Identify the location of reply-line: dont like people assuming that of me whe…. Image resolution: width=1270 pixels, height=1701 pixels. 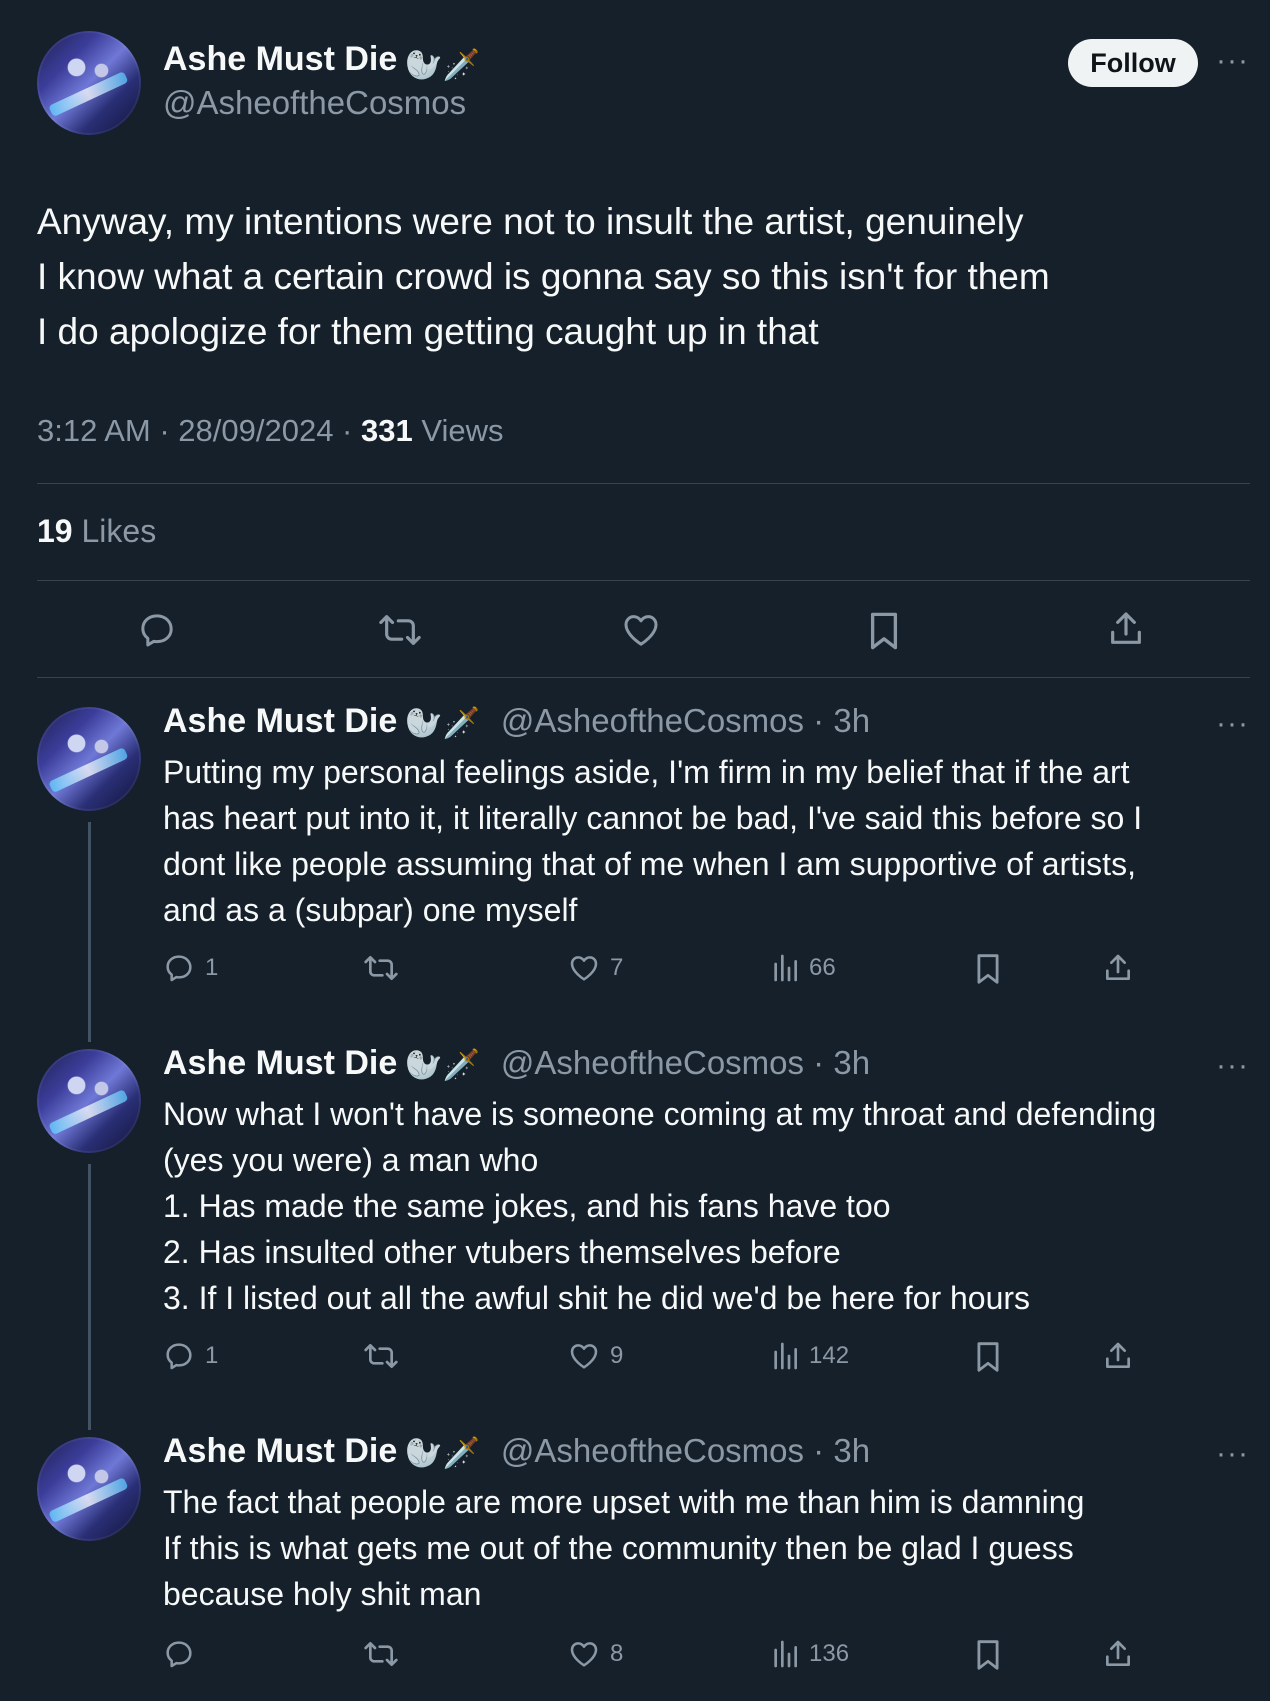
(649, 864).